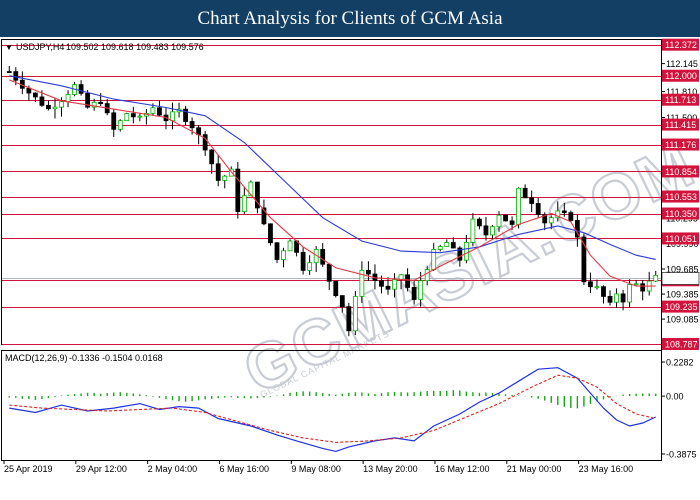  What do you see at coordinates (681, 239) in the screenshot?
I see `level-badge-label: 110.051` at bounding box center [681, 239].